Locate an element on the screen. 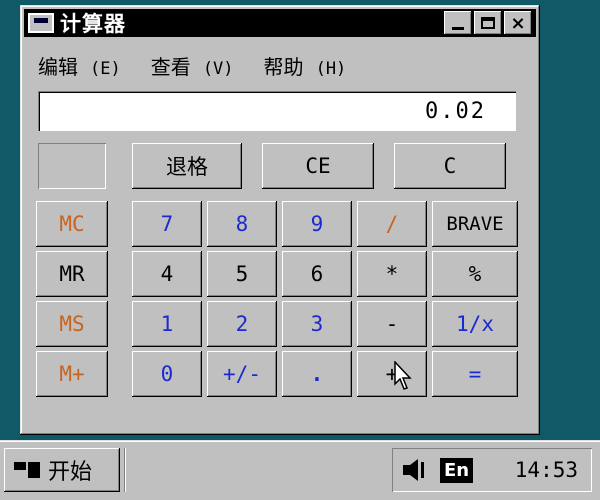 Image resolution: width=600 pixels, height=500 pixels. close-button: × is located at coordinates (518, 23).